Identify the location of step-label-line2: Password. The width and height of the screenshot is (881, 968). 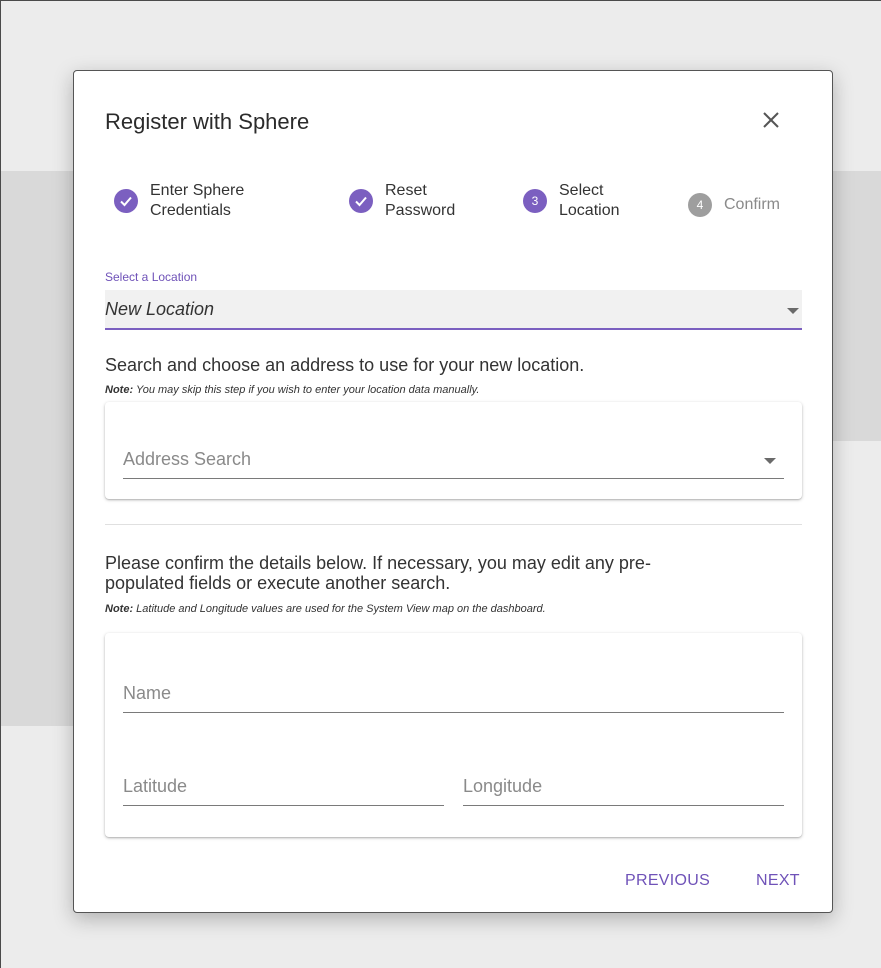
(420, 210).